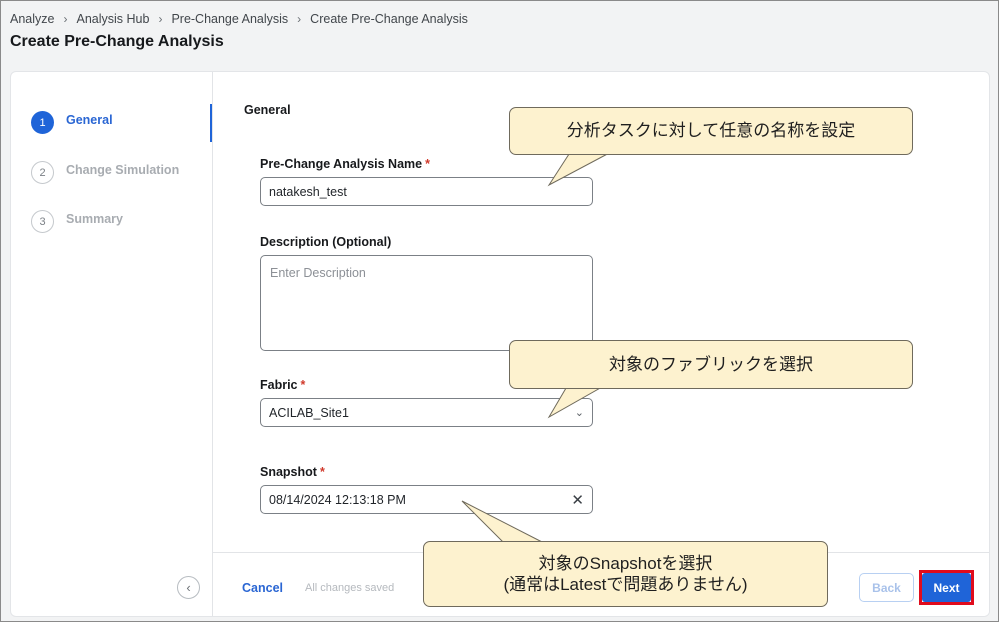 The image size is (999, 622). What do you see at coordinates (577, 500) in the screenshot?
I see `close-icon: ✕` at bounding box center [577, 500].